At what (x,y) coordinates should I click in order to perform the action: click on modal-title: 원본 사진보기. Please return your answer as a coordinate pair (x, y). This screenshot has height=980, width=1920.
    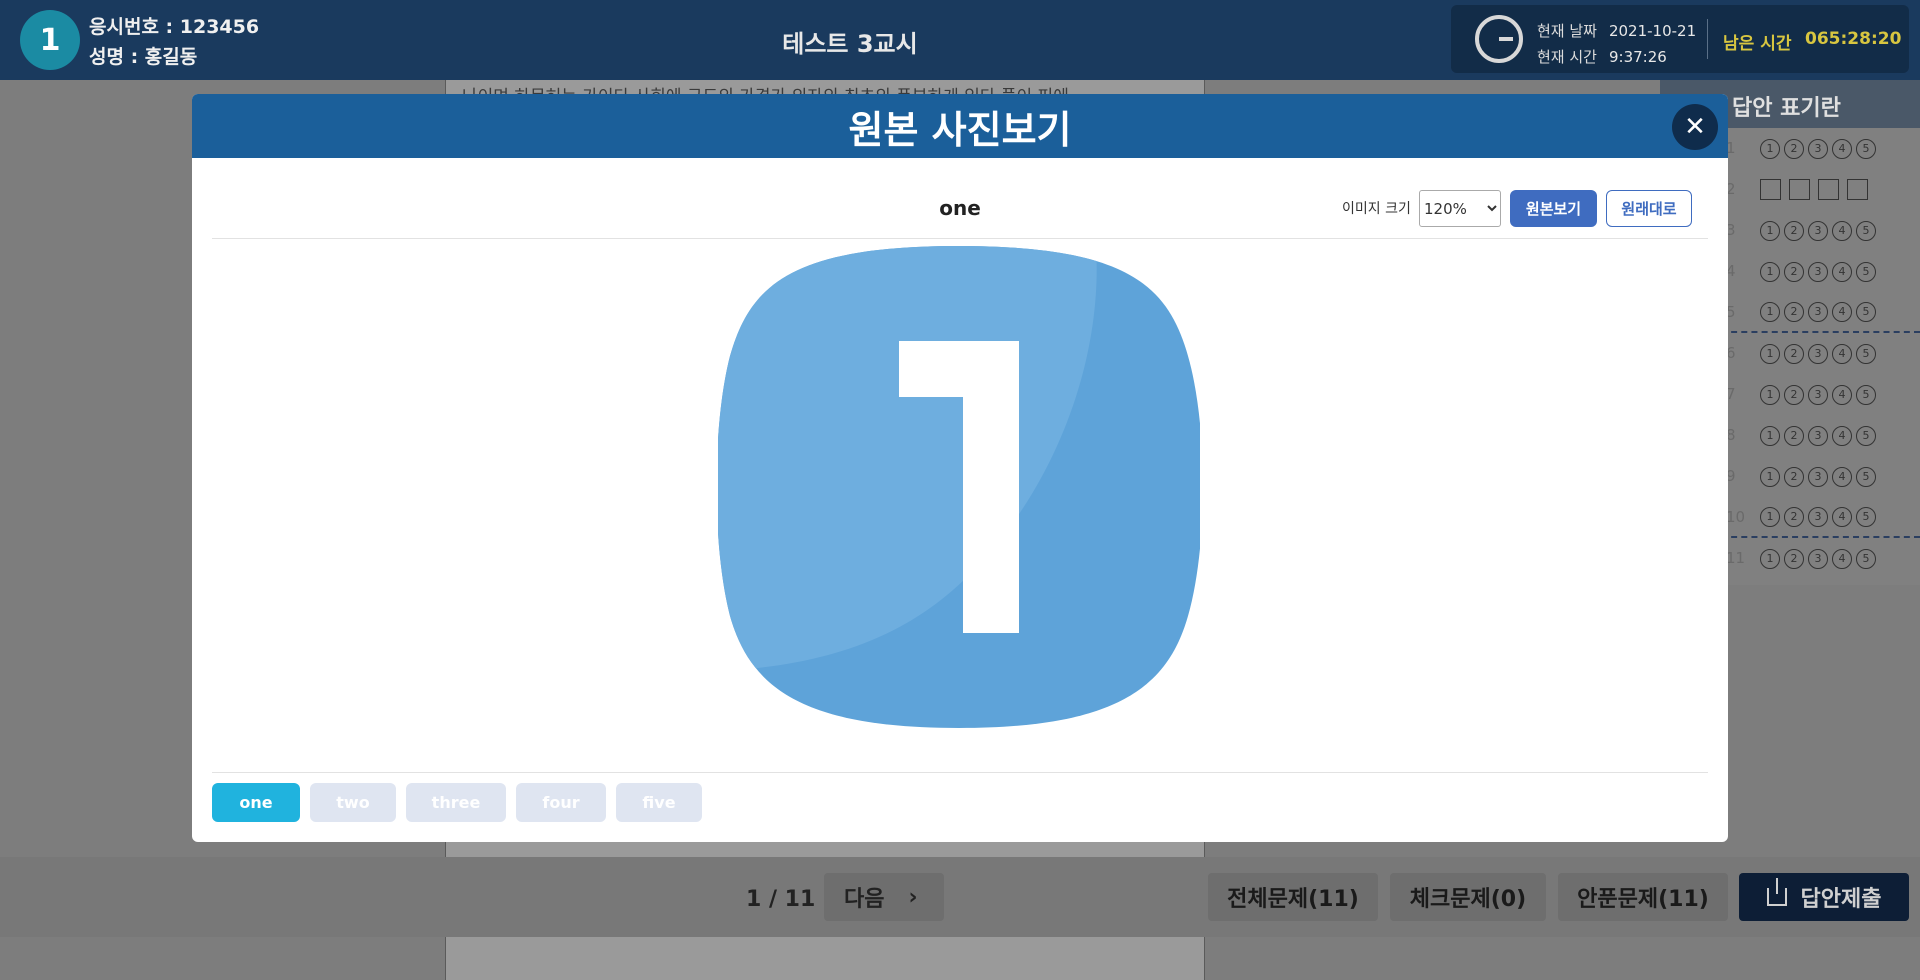
    Looking at the image, I should click on (960, 129).